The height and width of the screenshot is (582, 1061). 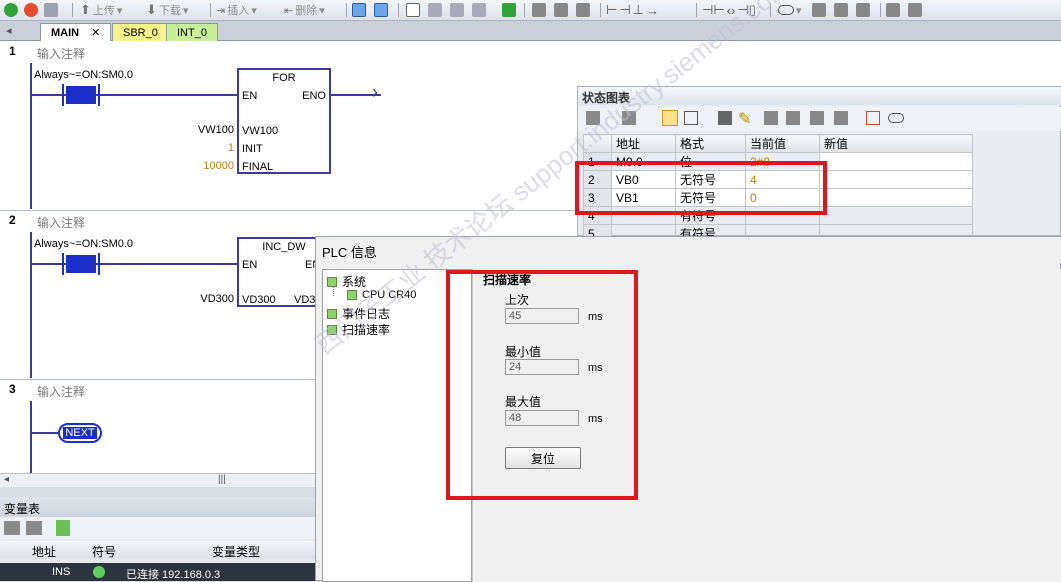 I want to click on table-row: 4 有符号, so click(x=778, y=215).